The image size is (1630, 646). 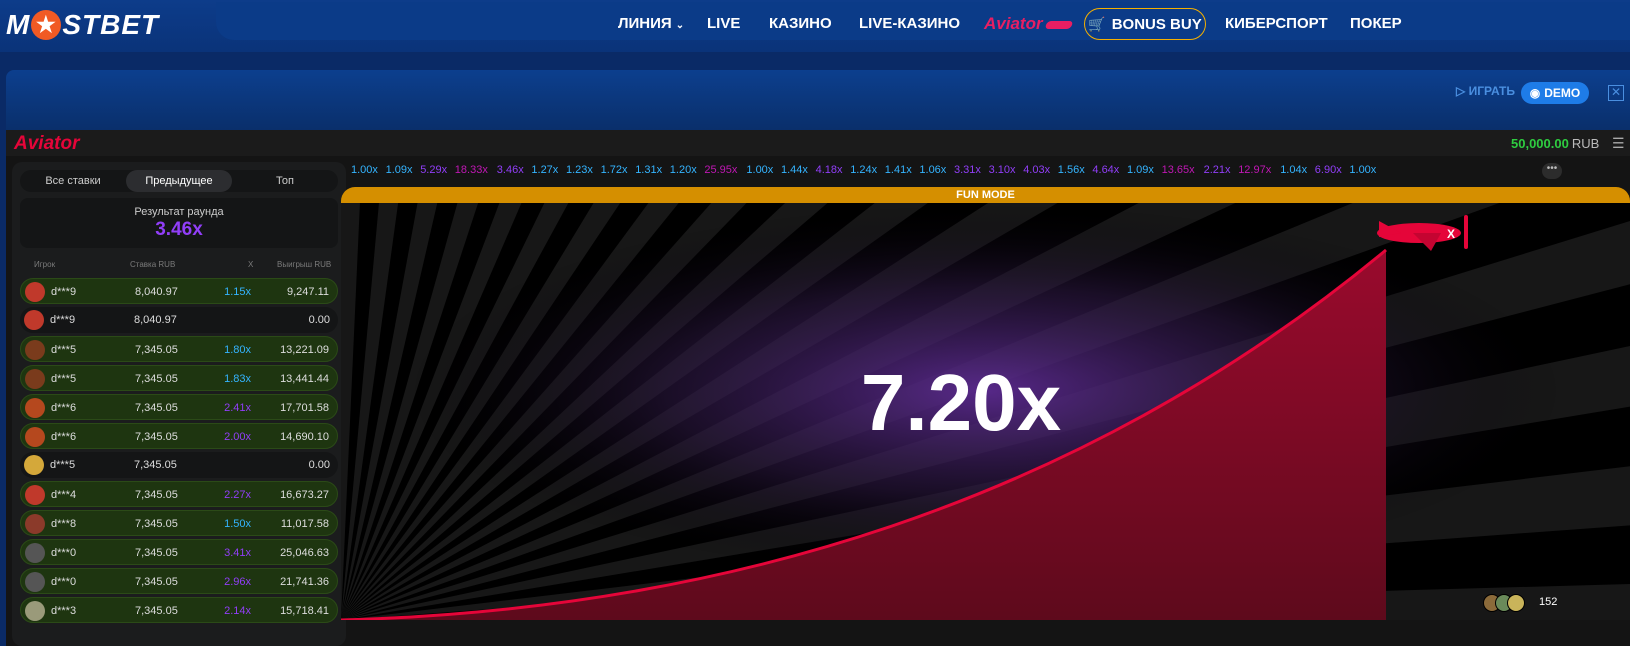 I want to click on chevron-down-icon: ⌄, so click(x=680, y=25).